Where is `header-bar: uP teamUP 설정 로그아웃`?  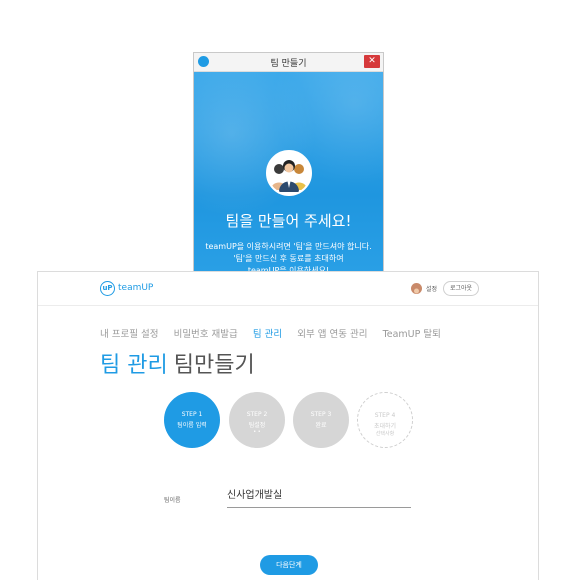
header-bar: uP teamUP 설정 로그아웃 is located at coordinates (288, 289).